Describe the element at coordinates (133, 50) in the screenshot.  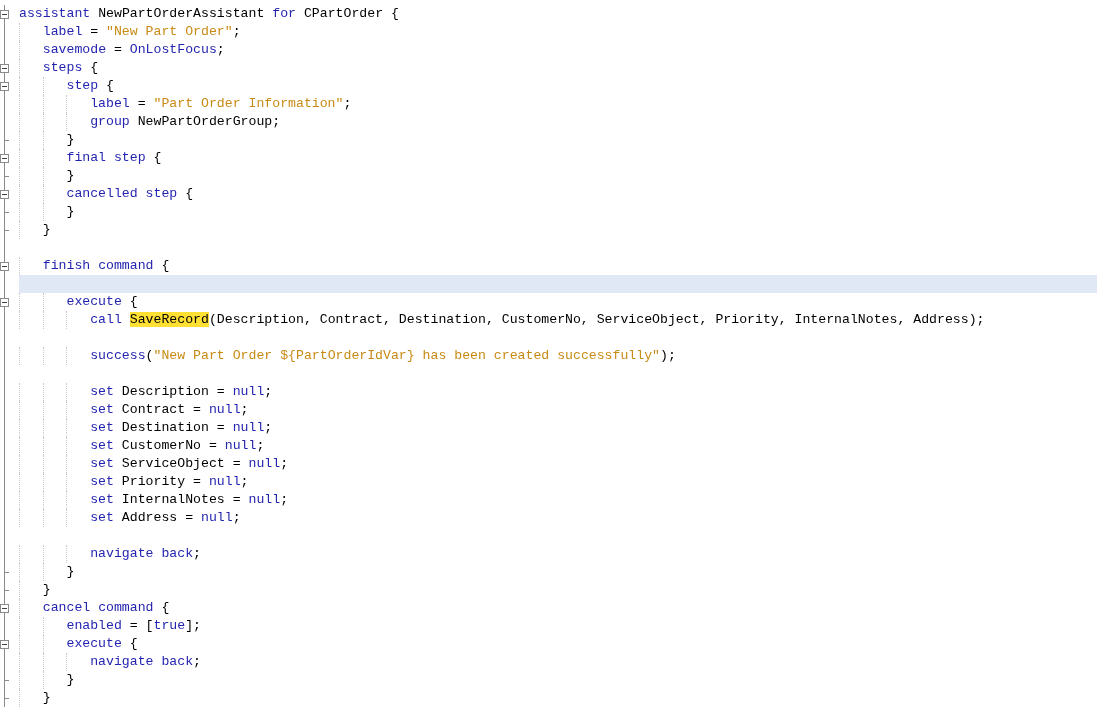
I see `code-line: savemode = OnLostFocus;` at that location.